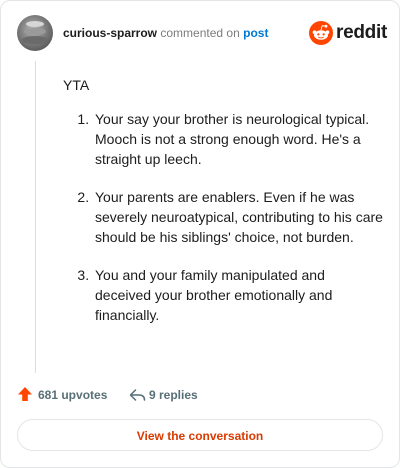 This screenshot has width=400, height=468. Describe the element at coordinates (361, 32) in the screenshot. I see `reddit-wordmark: reddit` at that location.